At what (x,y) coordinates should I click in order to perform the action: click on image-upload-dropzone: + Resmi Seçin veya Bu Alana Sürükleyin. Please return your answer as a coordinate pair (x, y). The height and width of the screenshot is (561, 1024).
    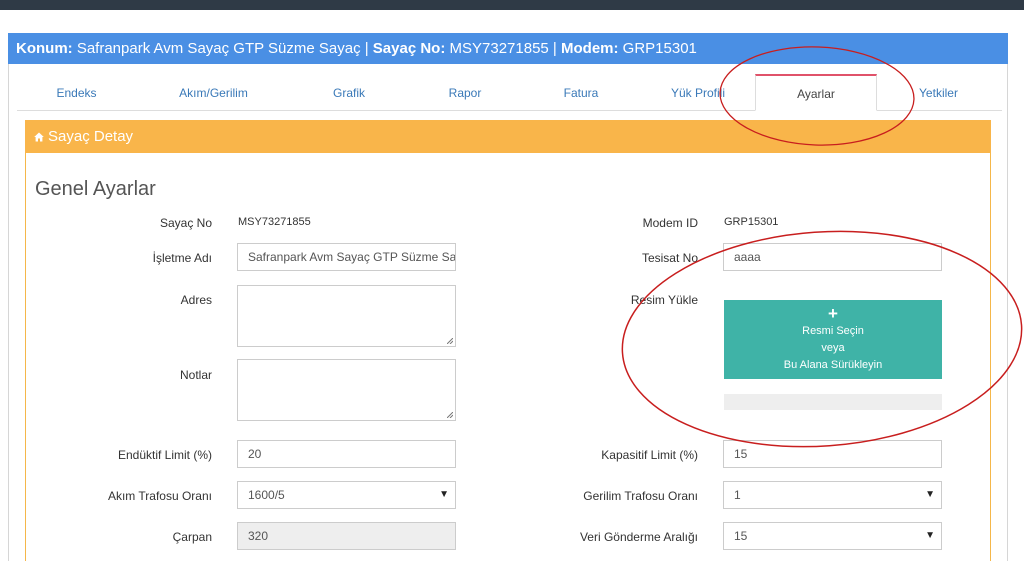
    Looking at the image, I should click on (833, 339).